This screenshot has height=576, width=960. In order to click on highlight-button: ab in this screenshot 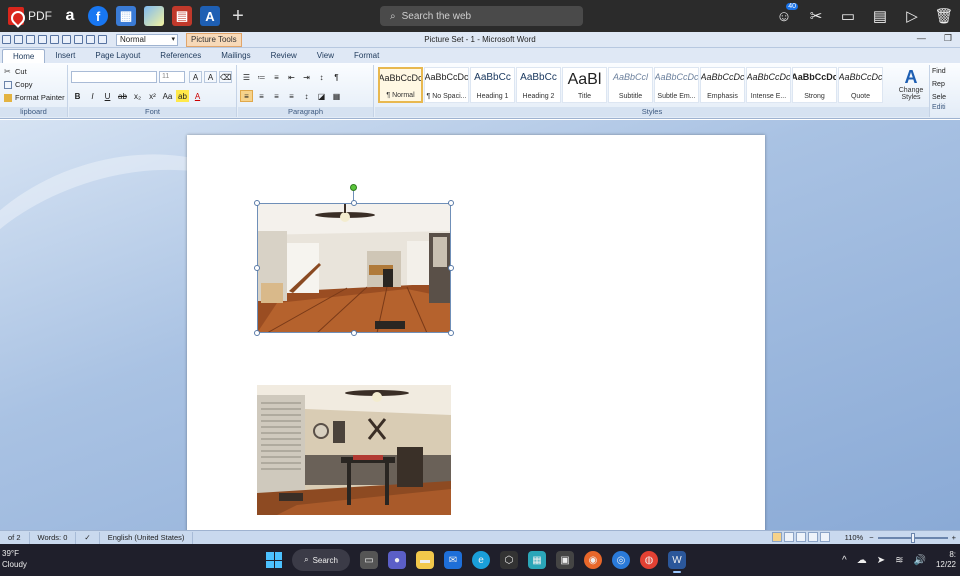, I will do `click(182, 96)`.